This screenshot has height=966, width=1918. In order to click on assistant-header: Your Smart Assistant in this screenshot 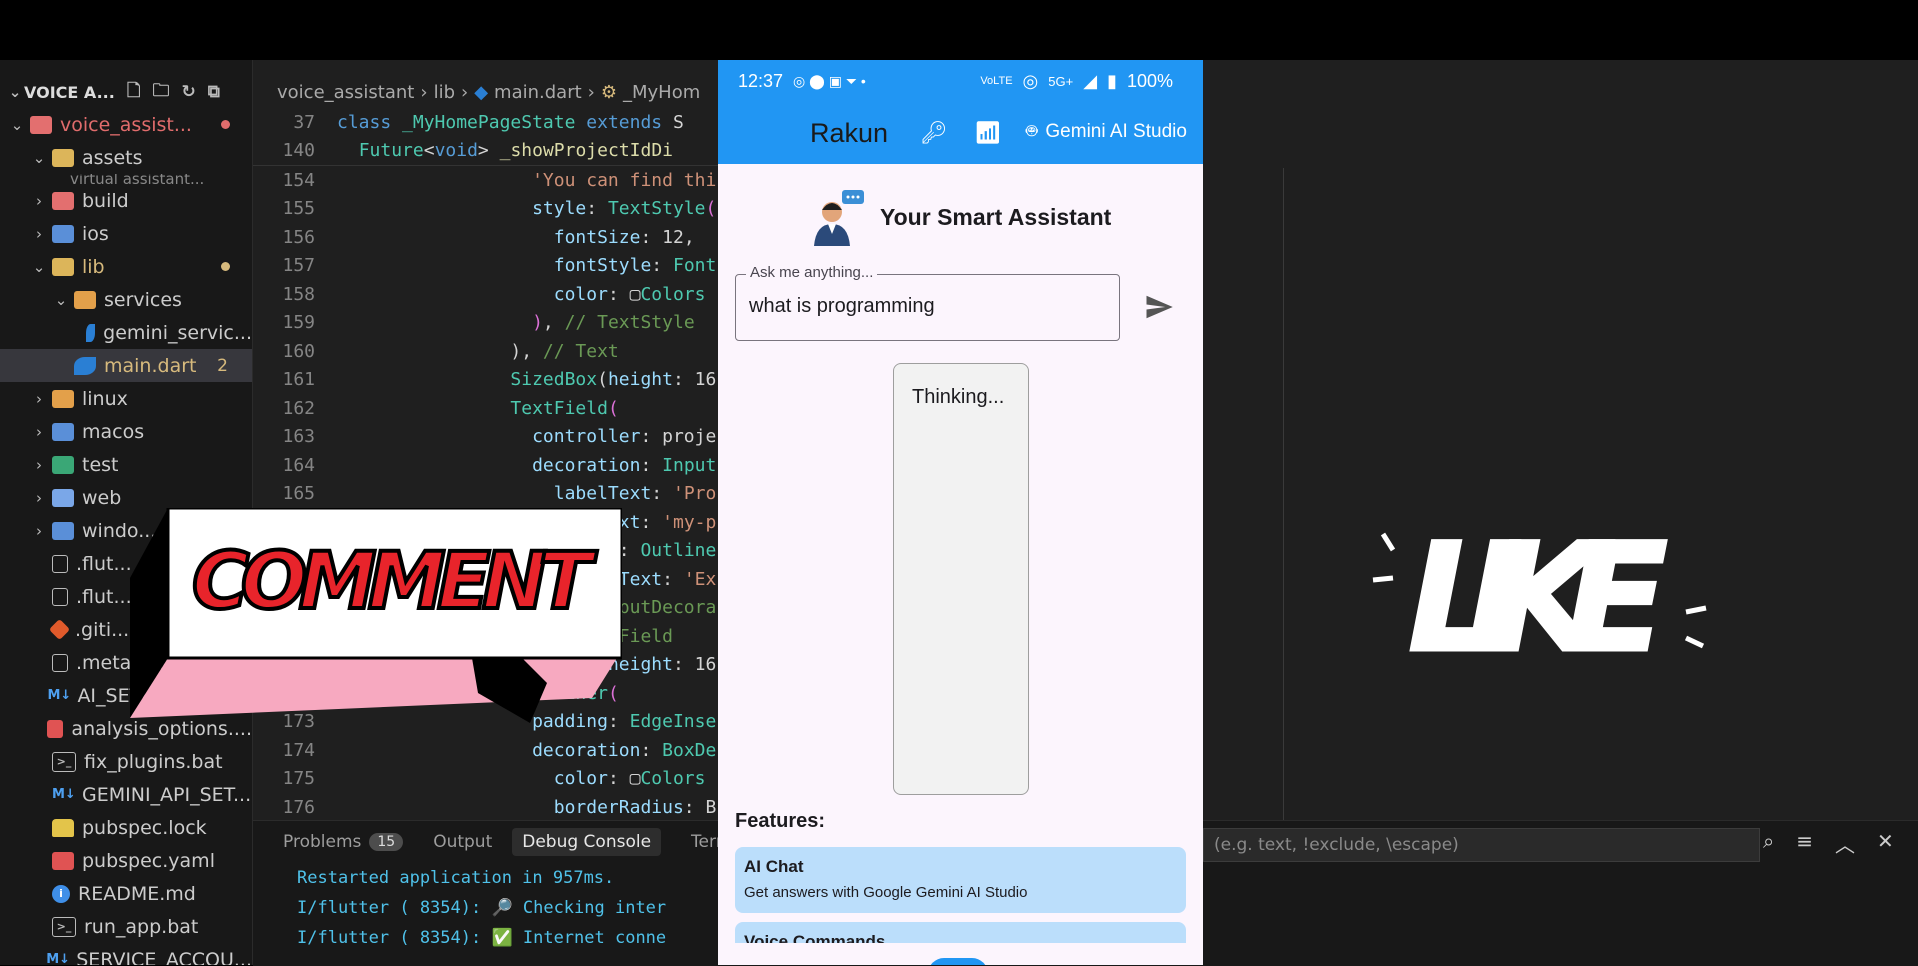, I will do `click(959, 217)`.